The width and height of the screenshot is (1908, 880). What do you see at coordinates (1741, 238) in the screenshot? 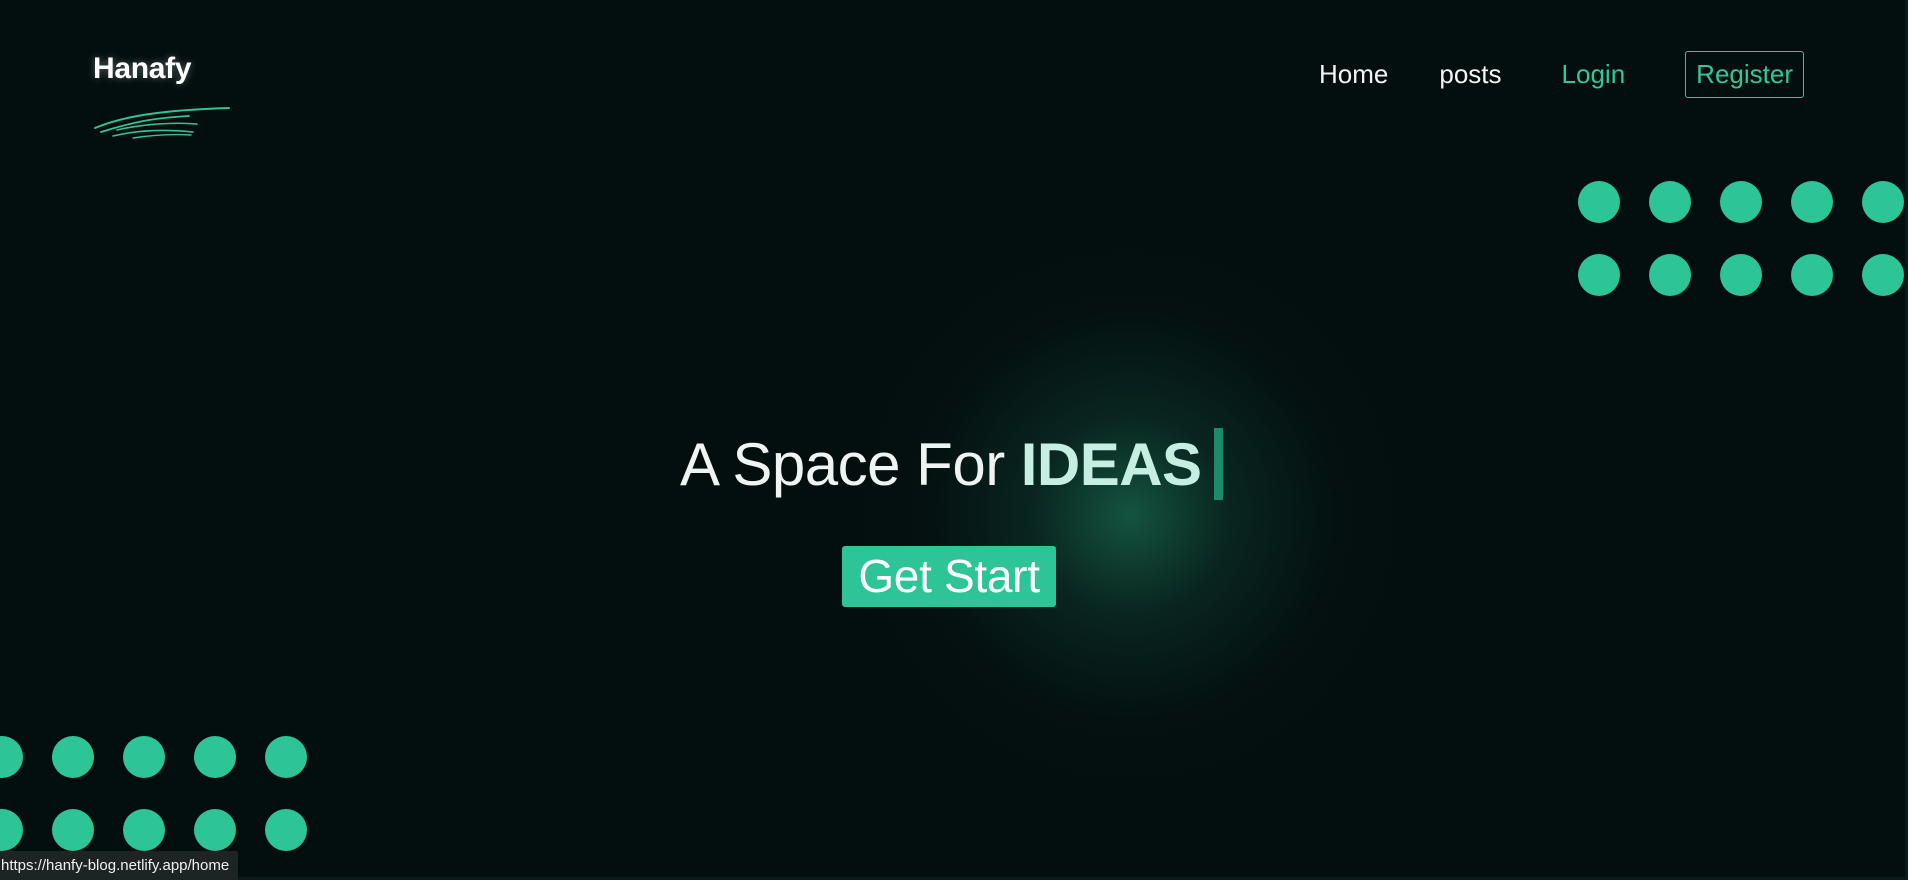
I see `decorative-dots-top-right` at bounding box center [1741, 238].